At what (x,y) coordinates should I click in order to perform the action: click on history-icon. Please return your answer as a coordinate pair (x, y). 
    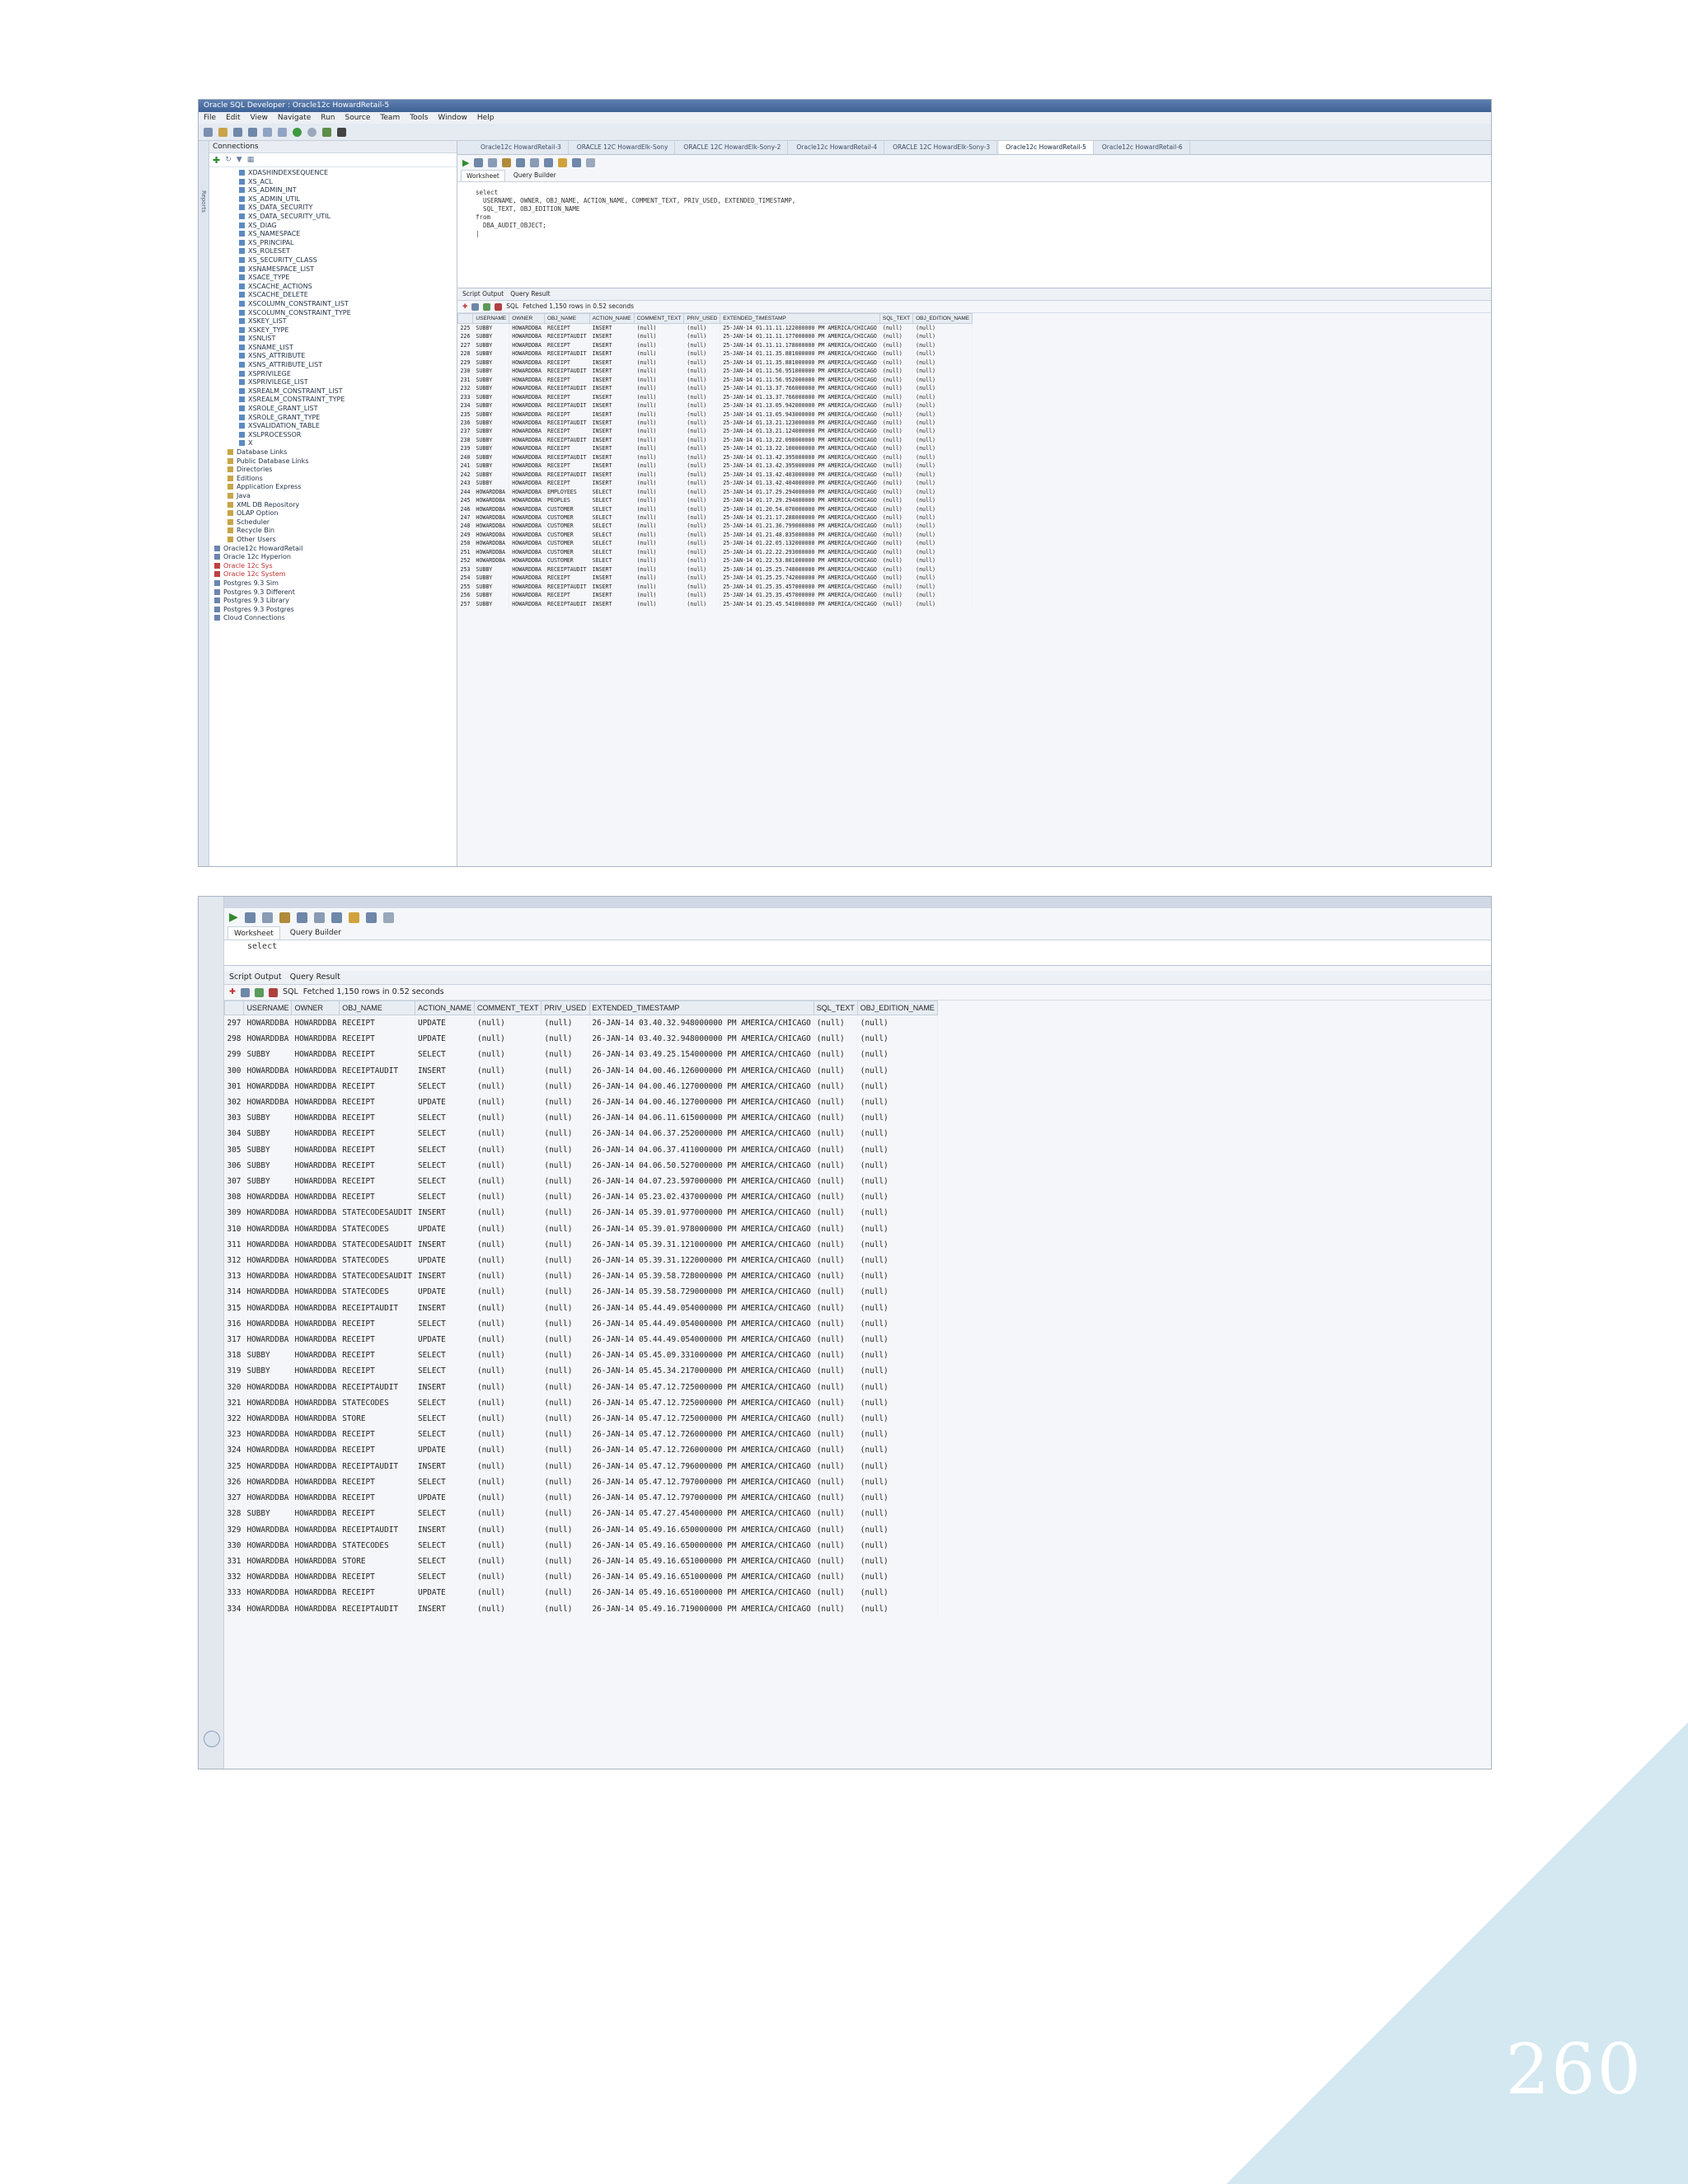
    Looking at the image, I should click on (388, 917).